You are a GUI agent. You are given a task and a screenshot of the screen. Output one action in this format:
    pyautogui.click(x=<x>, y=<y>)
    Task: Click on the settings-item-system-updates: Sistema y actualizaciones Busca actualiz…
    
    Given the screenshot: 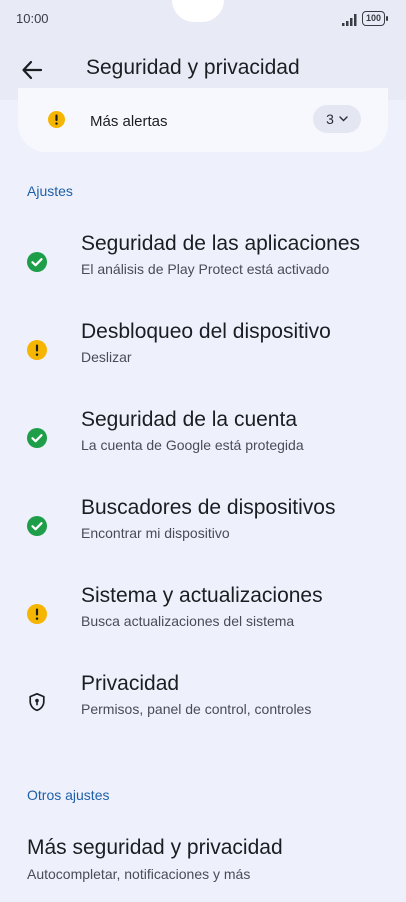 What is the action you would take?
    pyautogui.click(x=203, y=609)
    